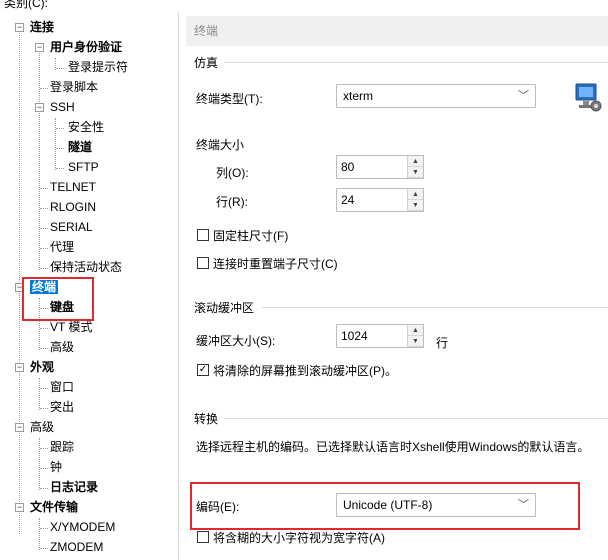 The image size is (608, 560). What do you see at coordinates (275, 264) in the screenshot?
I see `reset-size-label: 连接时重置端子尺寸(C)` at bounding box center [275, 264].